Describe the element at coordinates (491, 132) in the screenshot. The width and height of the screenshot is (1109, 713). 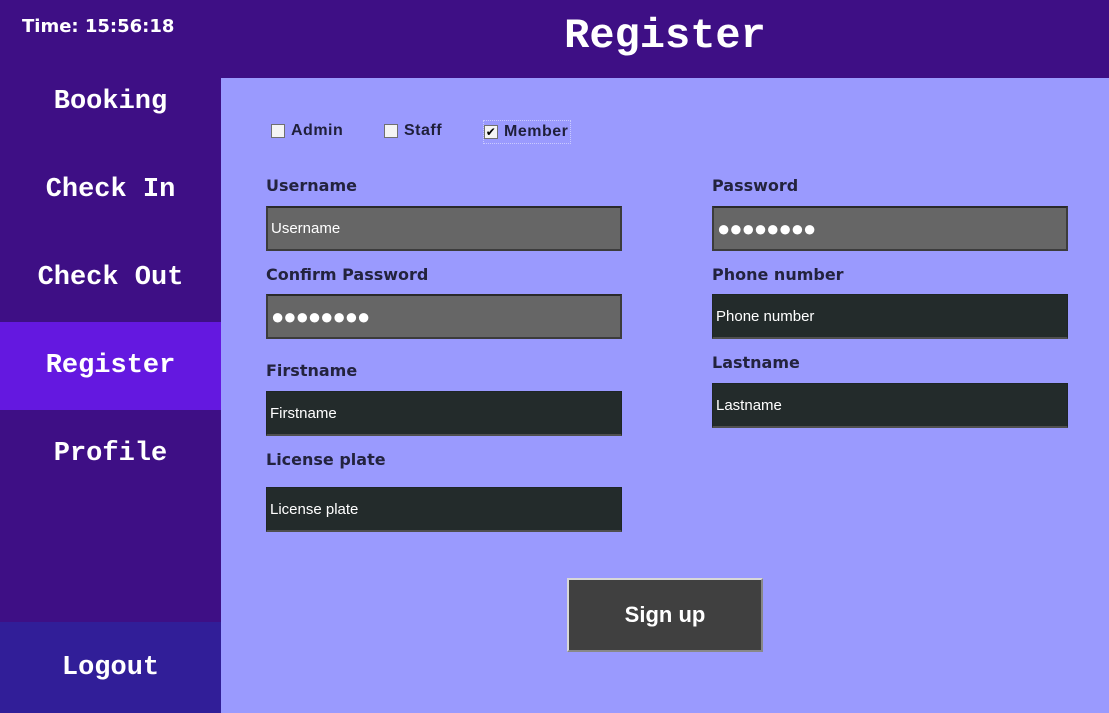
I see `checkmark-icon: ✔` at that location.